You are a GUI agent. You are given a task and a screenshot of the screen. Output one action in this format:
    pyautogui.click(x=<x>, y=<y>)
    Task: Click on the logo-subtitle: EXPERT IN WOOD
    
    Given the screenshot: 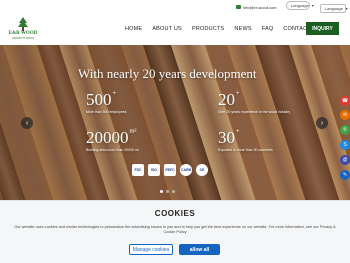 What is the action you would take?
    pyautogui.click(x=23, y=38)
    